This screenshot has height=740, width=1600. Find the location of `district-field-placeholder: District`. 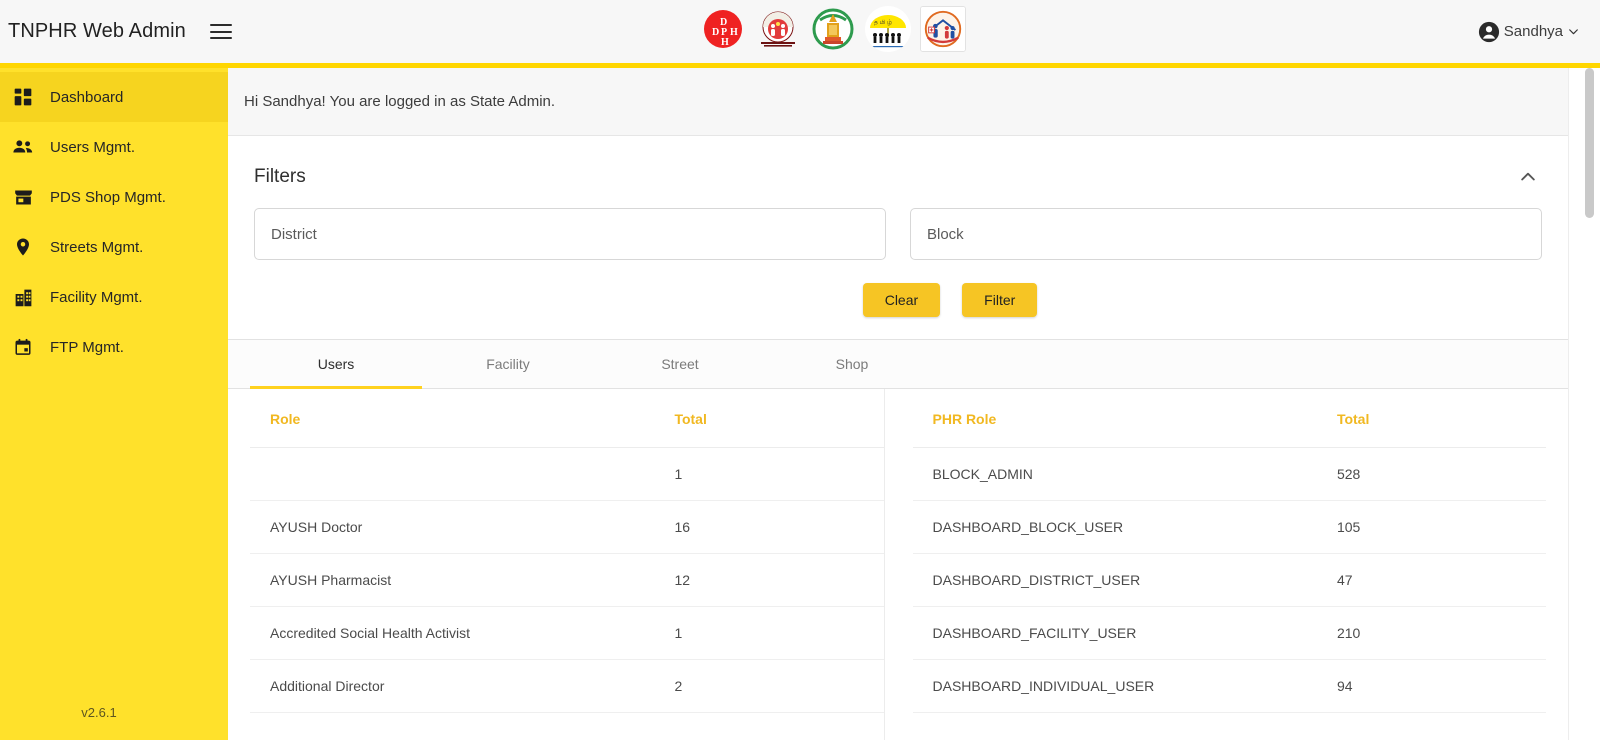

district-field-placeholder: District is located at coordinates (294, 234).